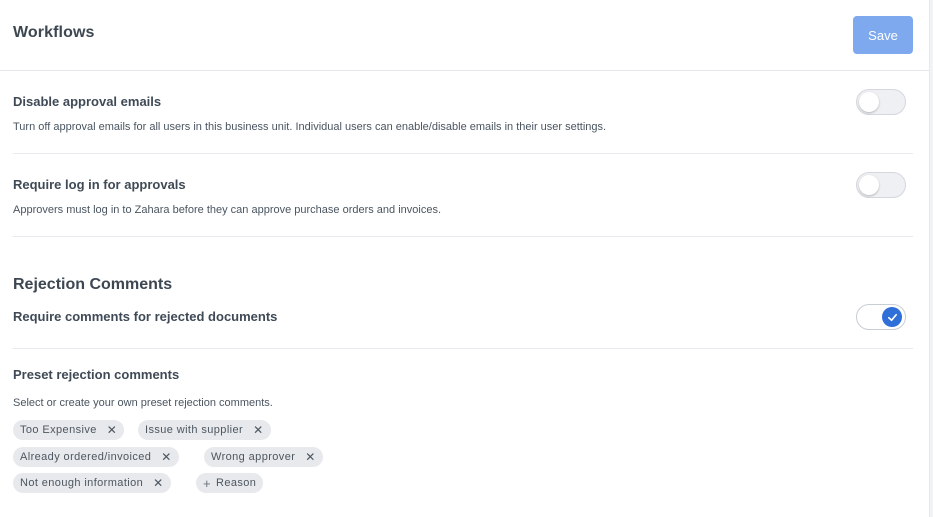  Describe the element at coordinates (99, 184) in the screenshot. I see `require-login-title: Require log in for approvals` at that location.